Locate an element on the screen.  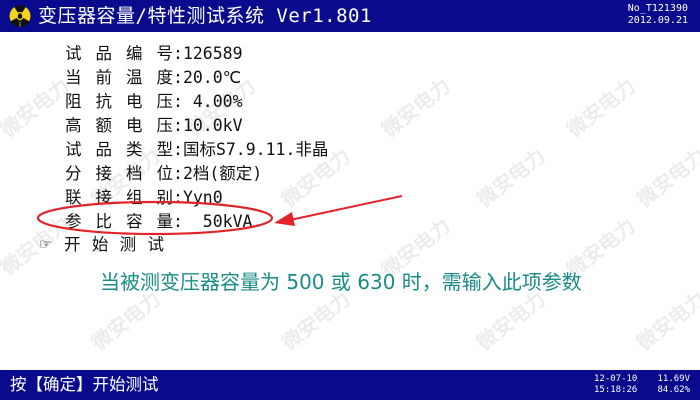
param-row-impedance-voltage: 阻抗电压: 4.00% is located at coordinates (196, 102).